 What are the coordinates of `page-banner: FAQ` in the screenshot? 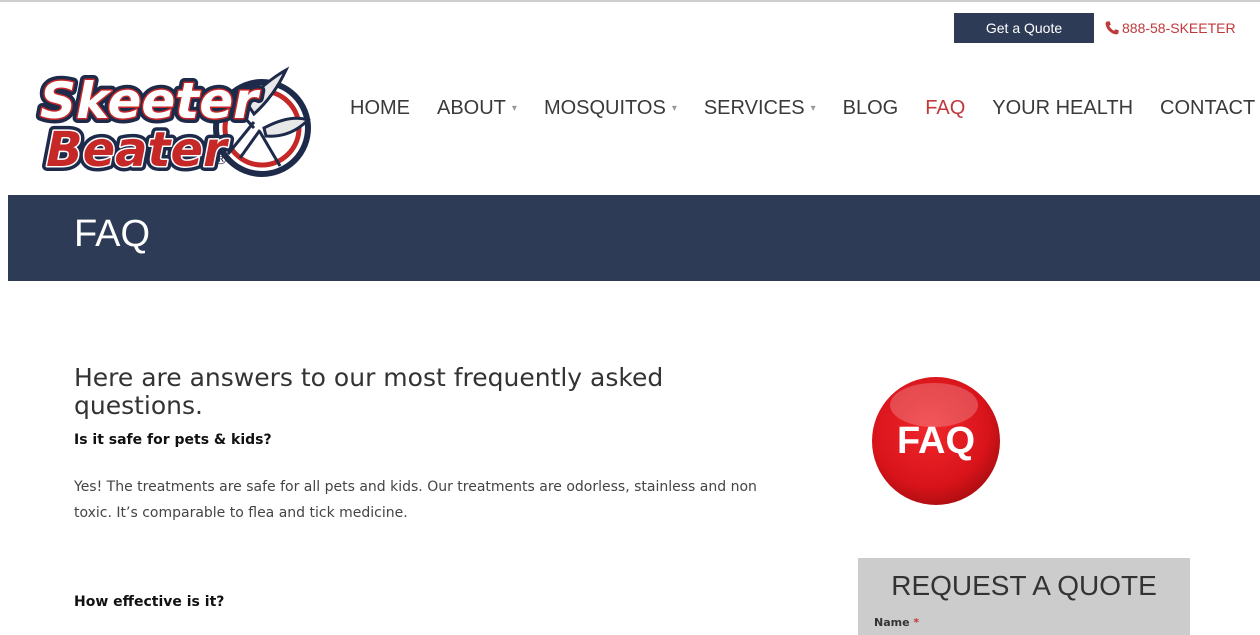 It's located at (634, 238).